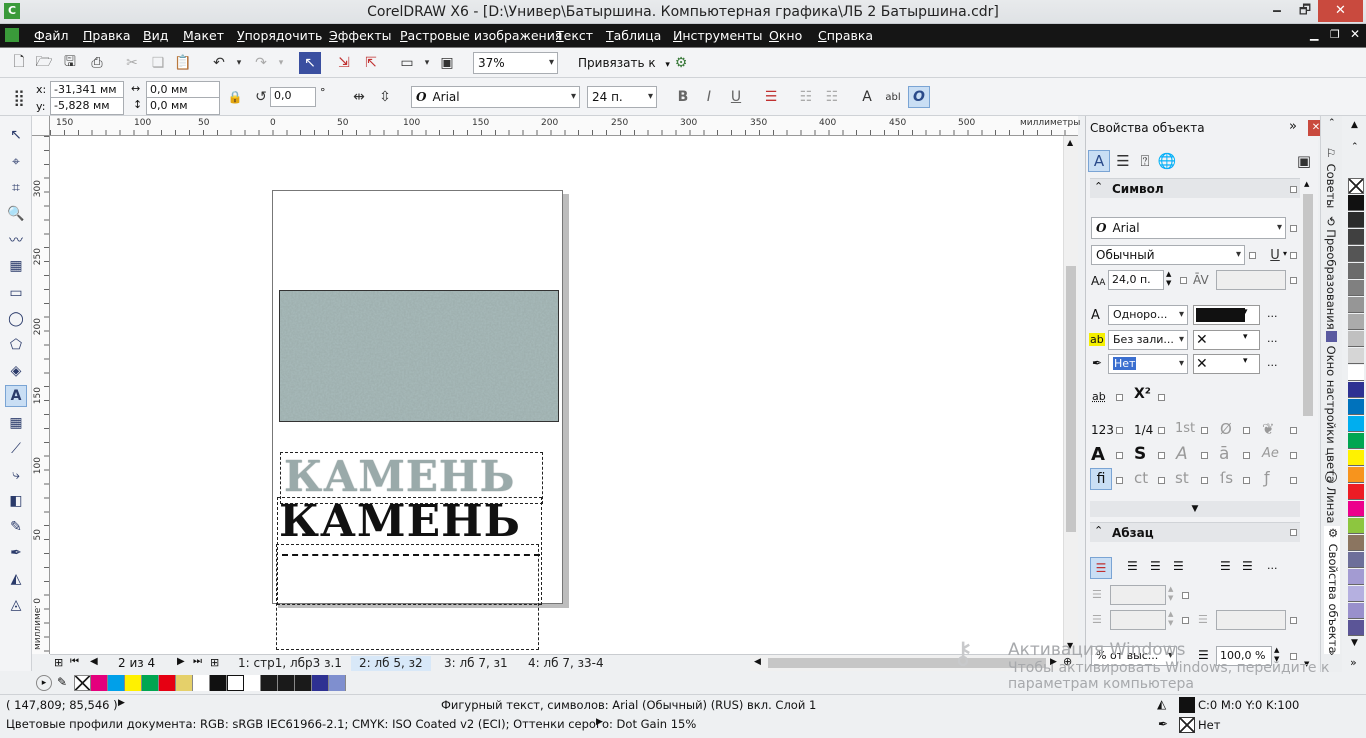  Describe the element at coordinates (310, 63) in the screenshot. I see `search-content-icon: ↖` at that location.